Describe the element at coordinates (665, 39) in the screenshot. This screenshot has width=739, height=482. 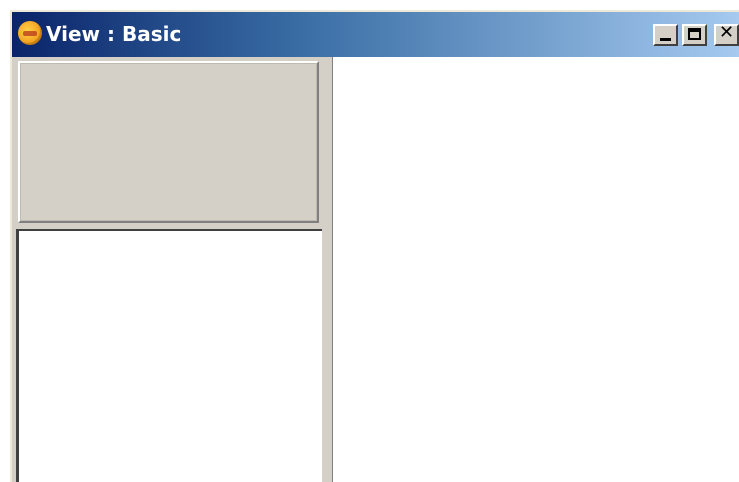
I see `minimize-icon` at that location.